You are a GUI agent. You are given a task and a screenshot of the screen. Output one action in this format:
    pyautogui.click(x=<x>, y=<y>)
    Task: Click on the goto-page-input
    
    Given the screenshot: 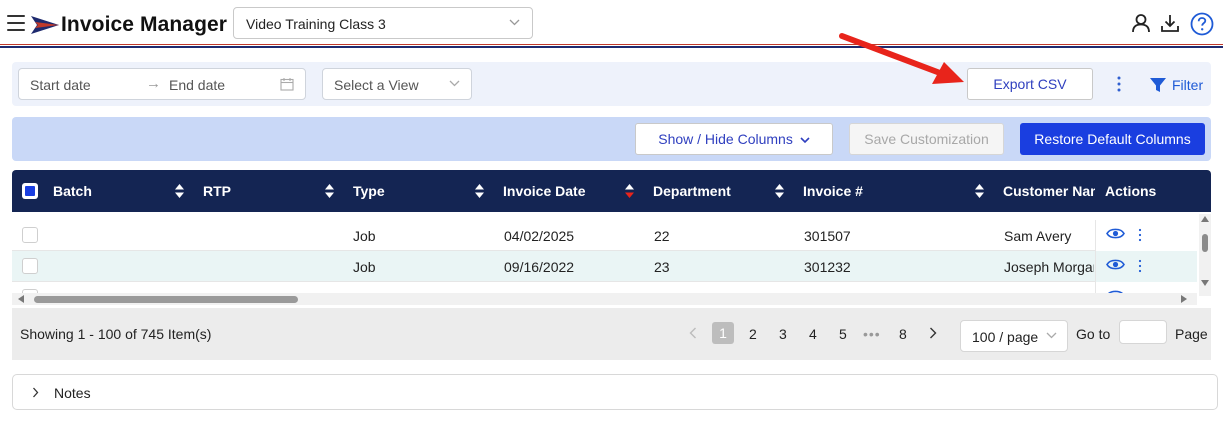 What is the action you would take?
    pyautogui.click(x=1143, y=332)
    